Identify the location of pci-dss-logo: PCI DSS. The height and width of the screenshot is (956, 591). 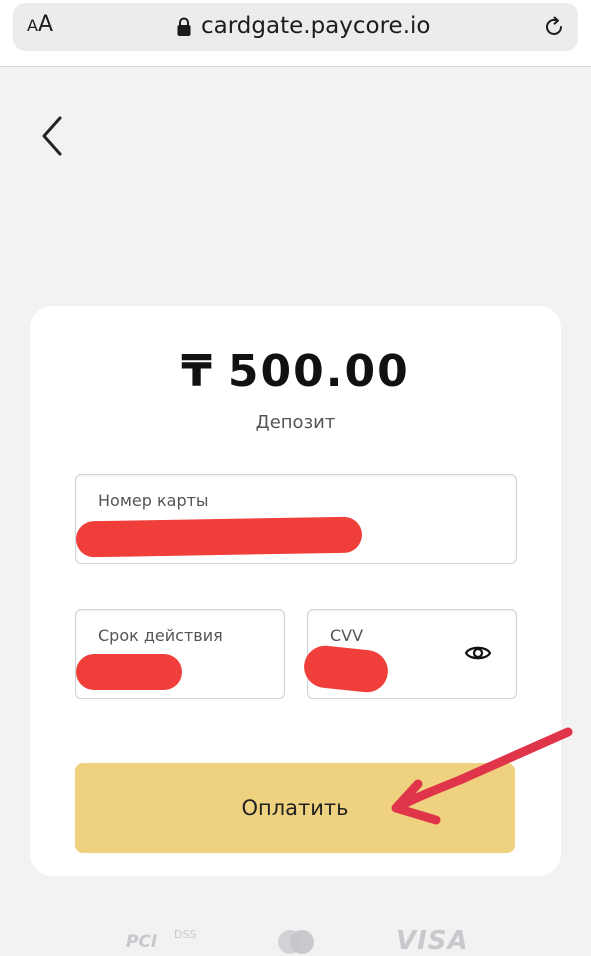
(166, 940).